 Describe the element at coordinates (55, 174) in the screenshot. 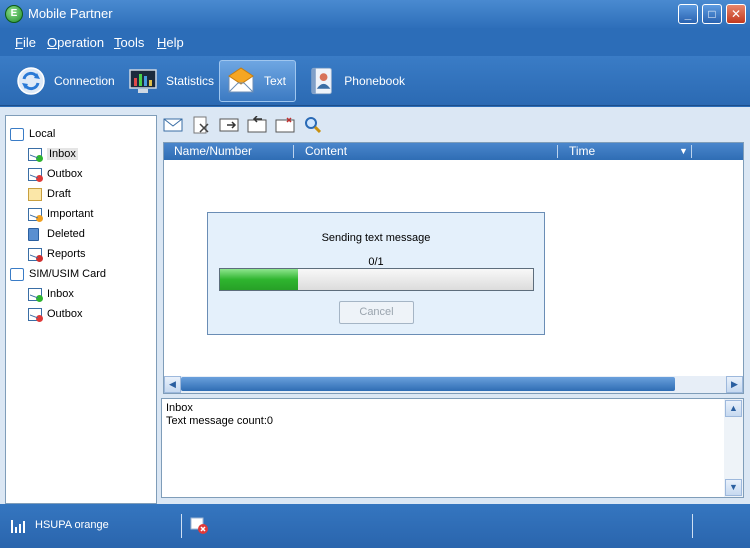

I see `tree-local-outbox: Outbox` at that location.